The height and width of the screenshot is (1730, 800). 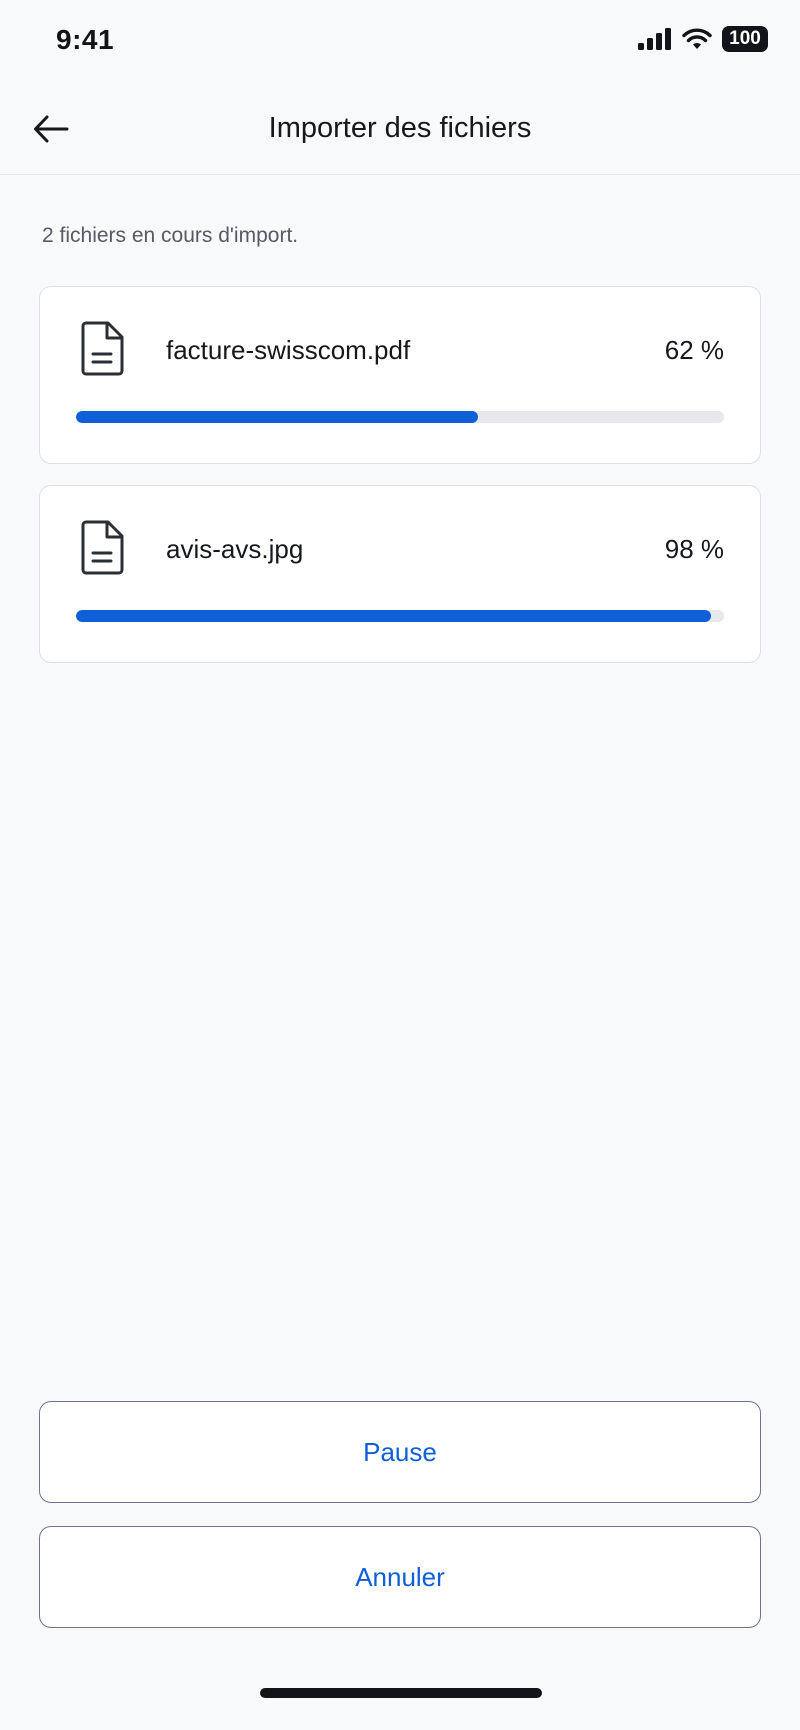 I want to click on battery-level: 100, so click(x=745, y=38).